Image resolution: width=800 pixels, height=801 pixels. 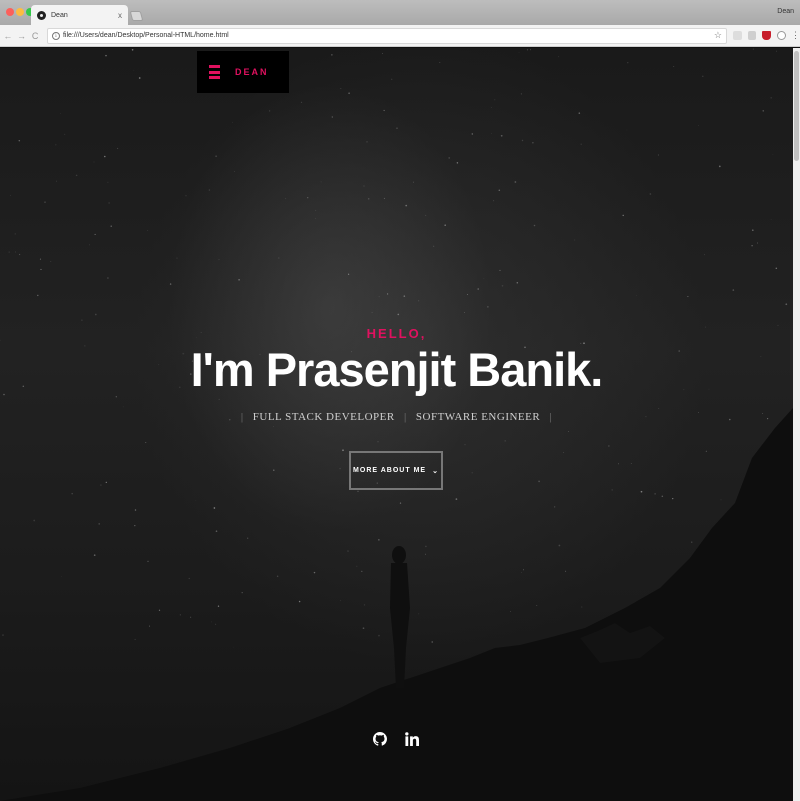 I want to click on profile-name: Dean, so click(x=785, y=11).